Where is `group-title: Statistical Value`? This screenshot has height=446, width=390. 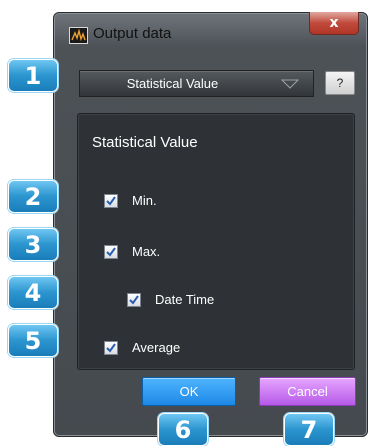 group-title: Statistical Value is located at coordinates (145, 142).